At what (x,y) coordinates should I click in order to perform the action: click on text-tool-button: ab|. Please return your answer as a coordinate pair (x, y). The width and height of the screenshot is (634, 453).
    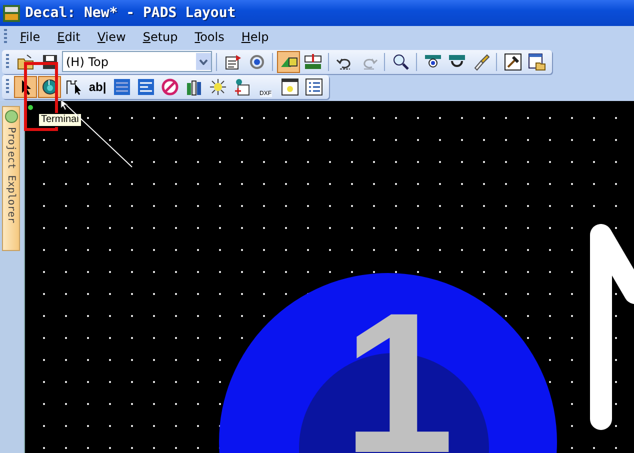
    Looking at the image, I should click on (97, 87).